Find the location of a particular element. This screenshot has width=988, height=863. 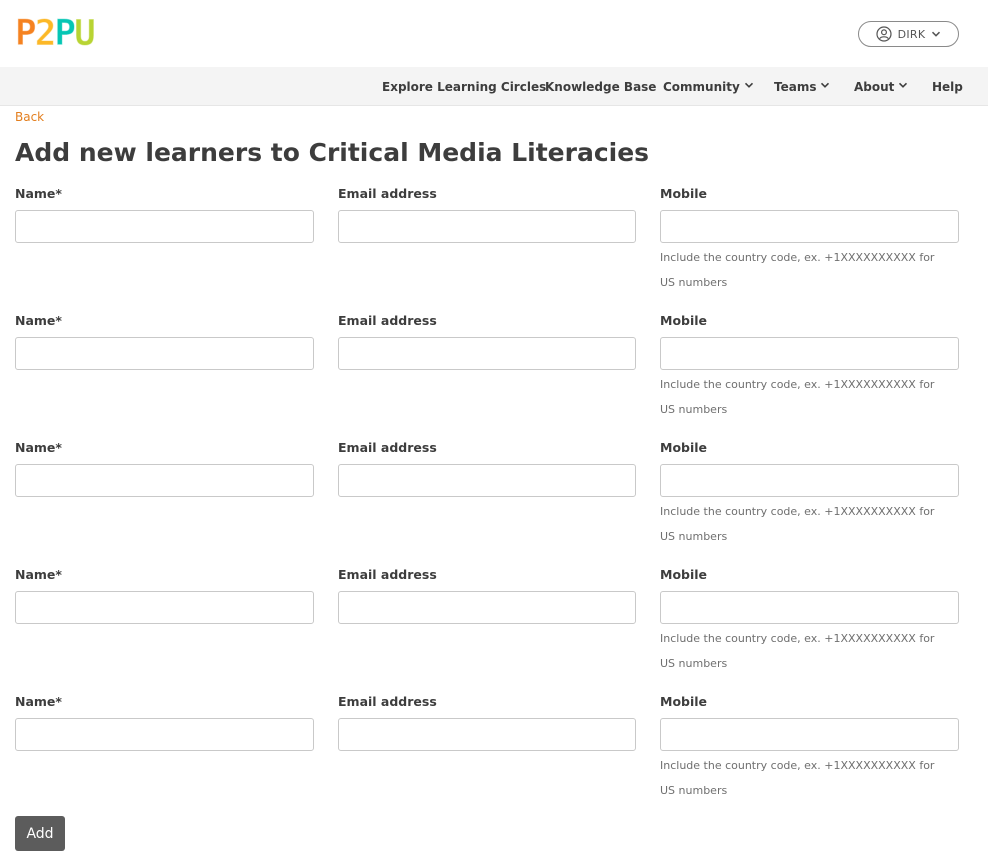

top-header: P 2 P U DIRK is located at coordinates (494, 33).